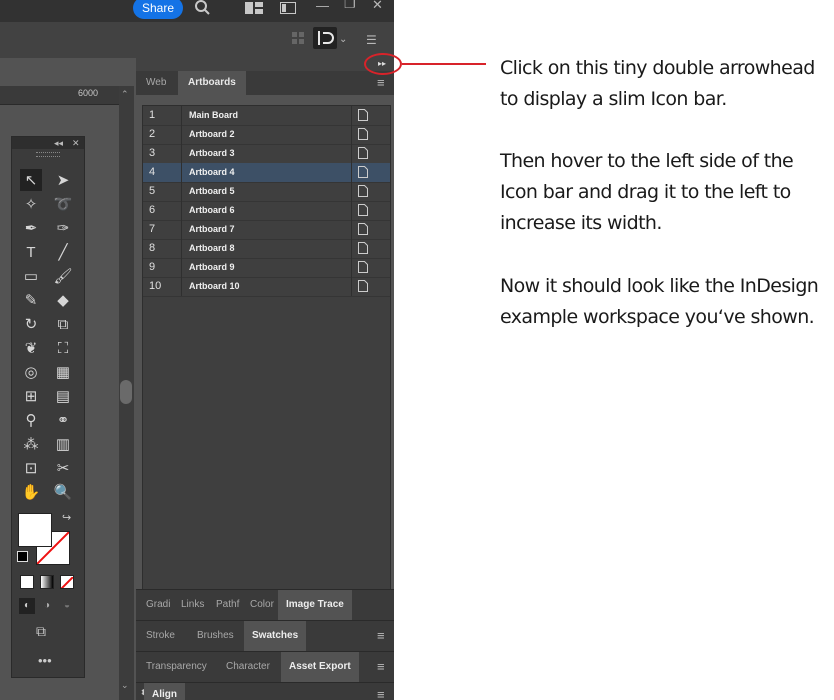 Image resolution: width=834 pixels, height=700 pixels. What do you see at coordinates (63, 420) in the screenshot?
I see `blend-tool-icon: ⚭` at bounding box center [63, 420].